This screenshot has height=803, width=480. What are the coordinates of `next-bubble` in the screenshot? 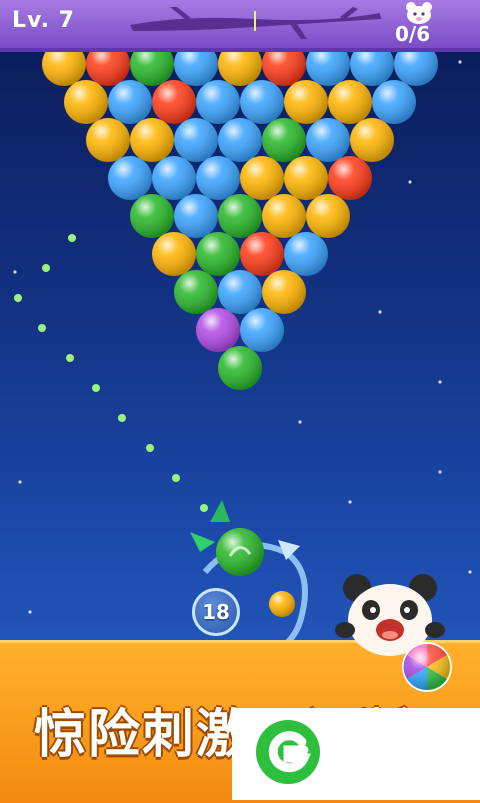 It's located at (282, 604).